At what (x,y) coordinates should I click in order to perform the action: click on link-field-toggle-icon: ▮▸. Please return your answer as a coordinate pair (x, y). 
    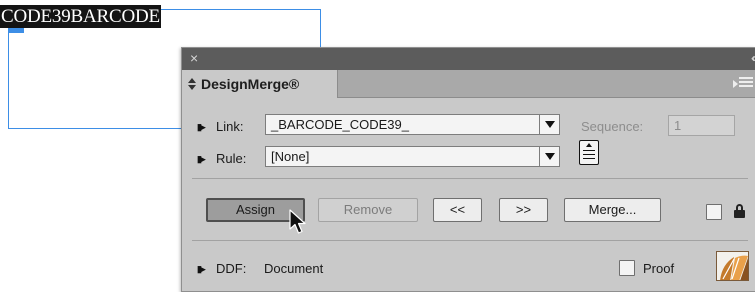
    Looking at the image, I should click on (204, 127).